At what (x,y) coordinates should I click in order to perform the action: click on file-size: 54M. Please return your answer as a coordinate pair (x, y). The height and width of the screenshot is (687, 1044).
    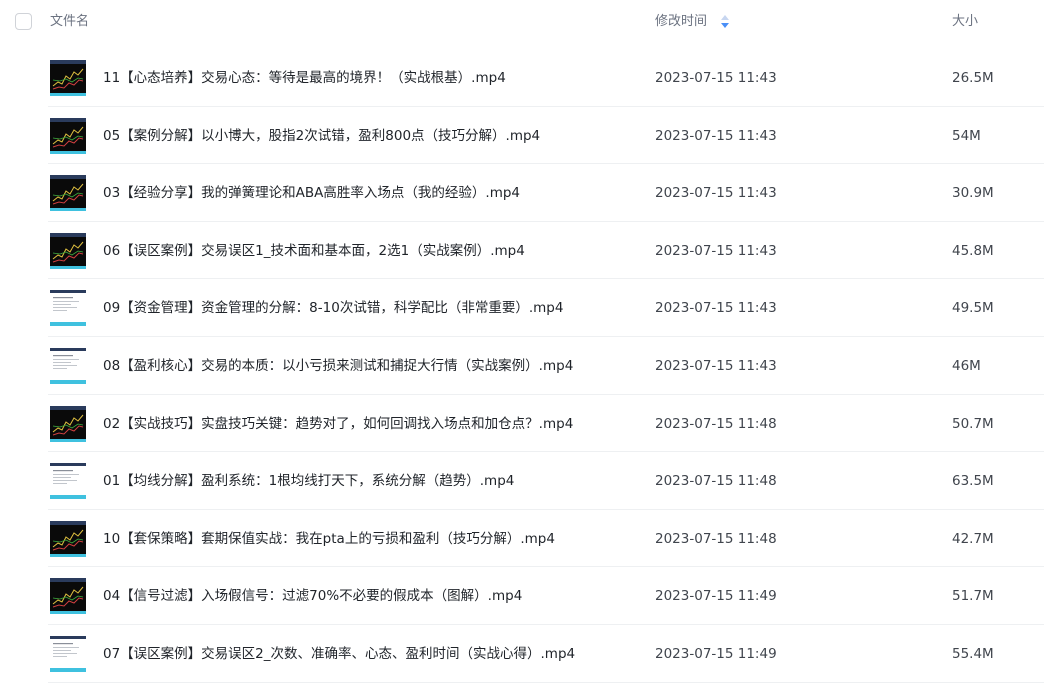
    Looking at the image, I should click on (966, 135).